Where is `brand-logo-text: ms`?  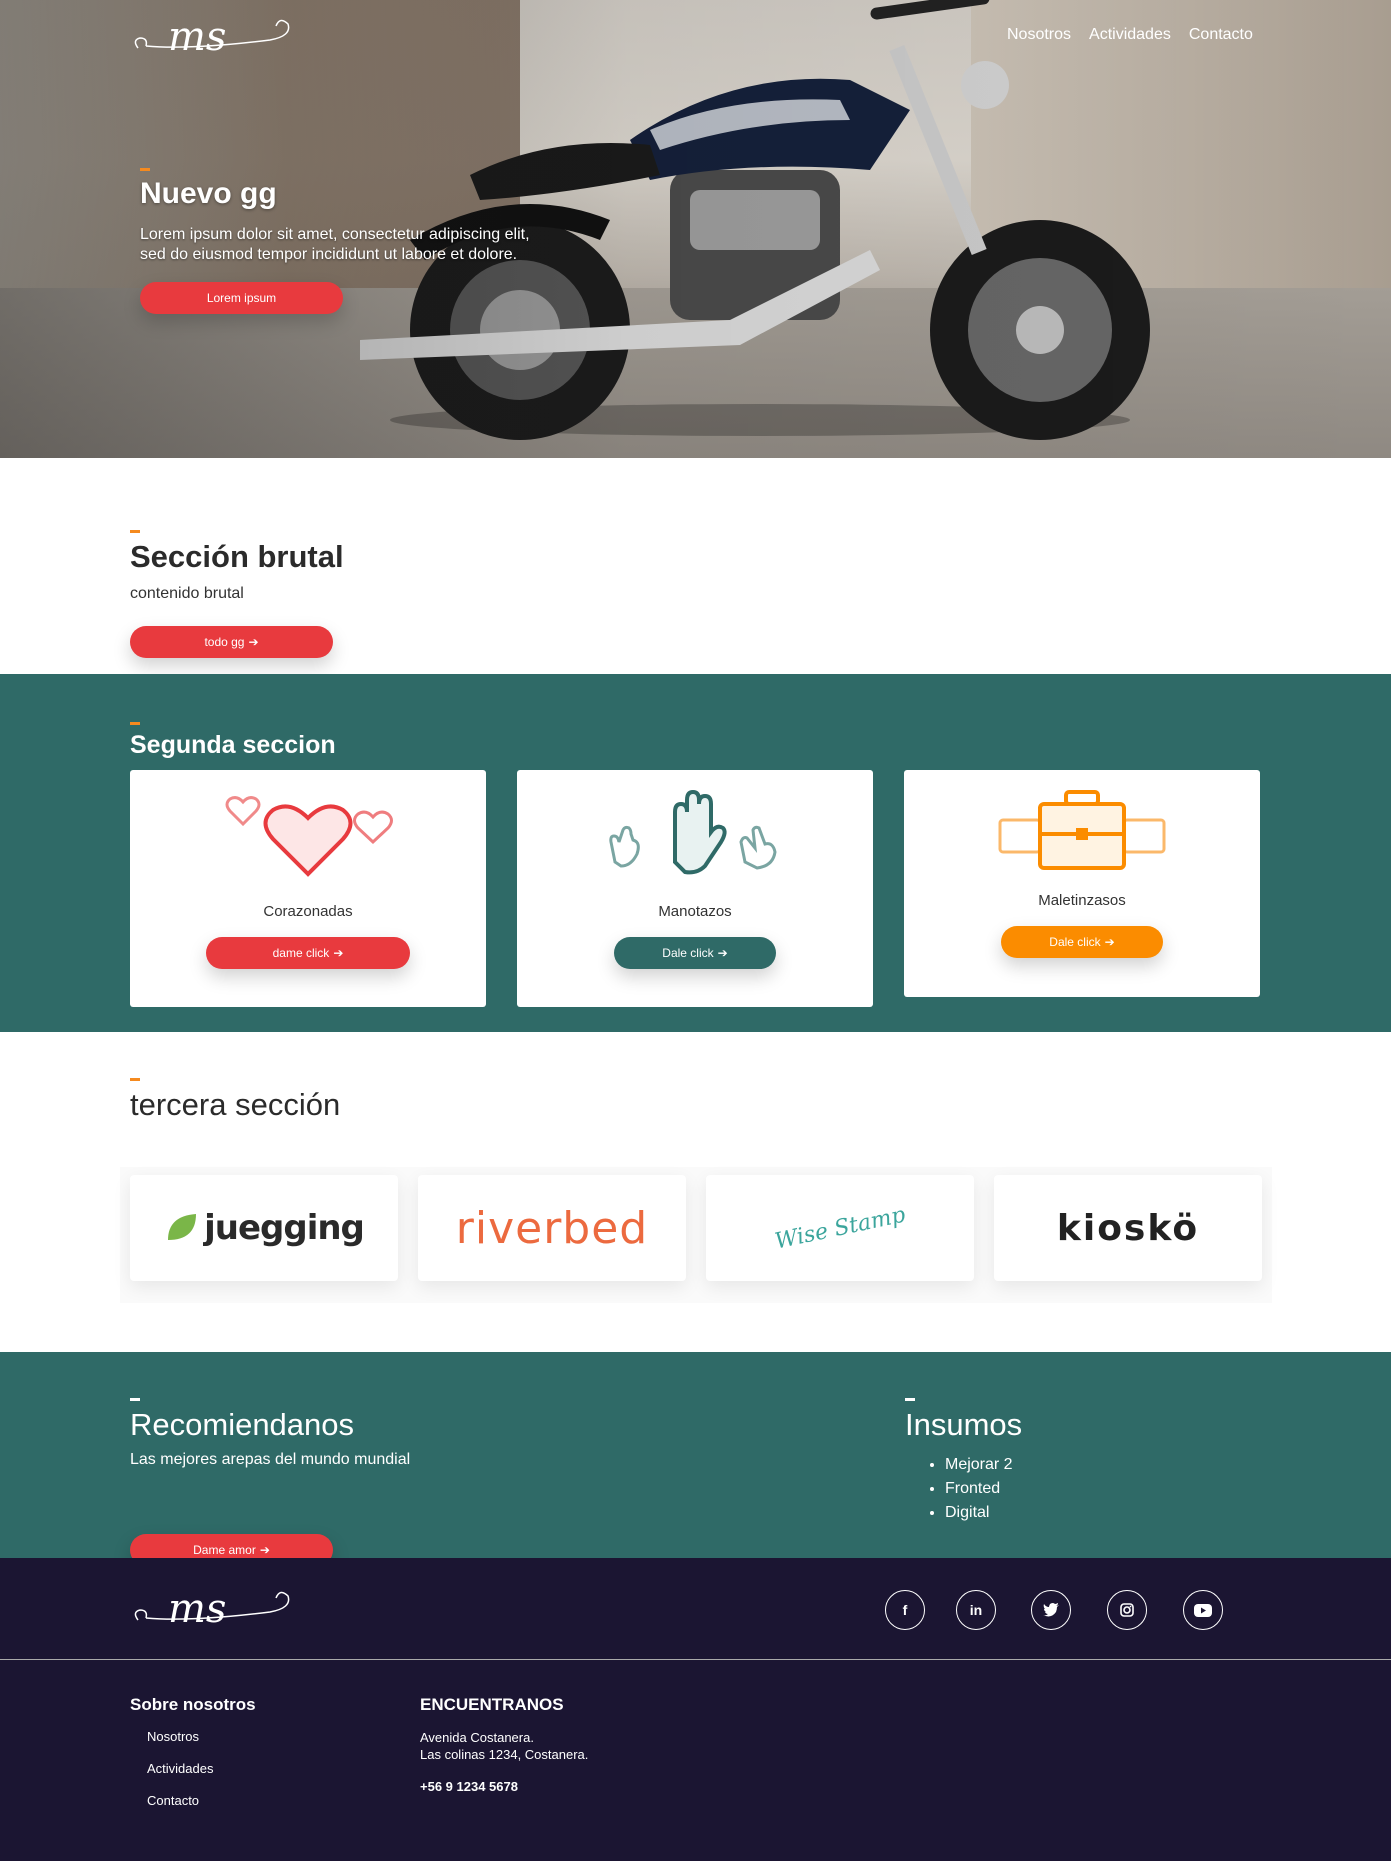
brand-logo-text: ms is located at coordinates (197, 37).